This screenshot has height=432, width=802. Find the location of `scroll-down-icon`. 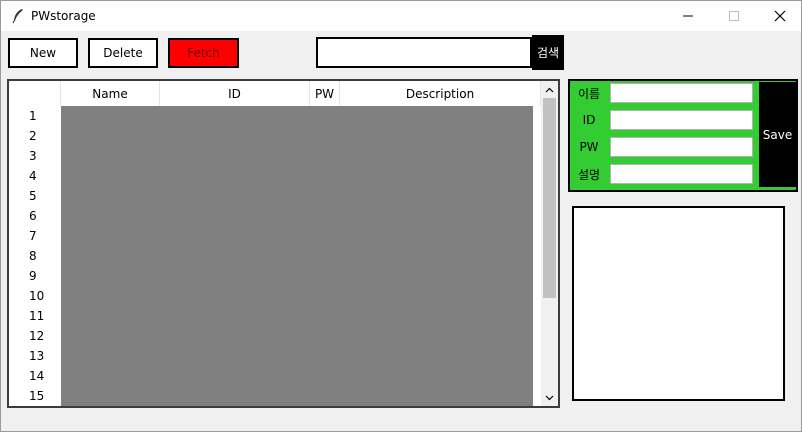

scroll-down-icon is located at coordinates (549, 397).